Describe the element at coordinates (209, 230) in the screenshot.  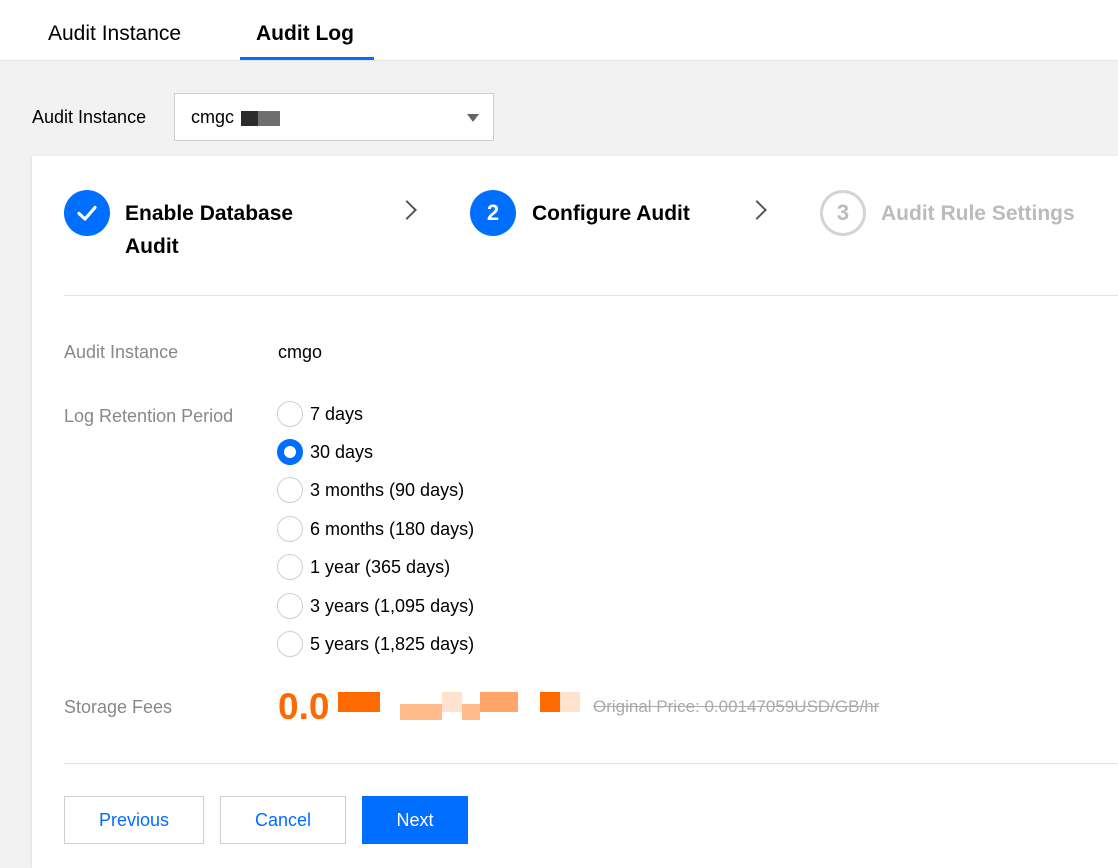
I see `step-1-title: Enable Database Audit` at that location.